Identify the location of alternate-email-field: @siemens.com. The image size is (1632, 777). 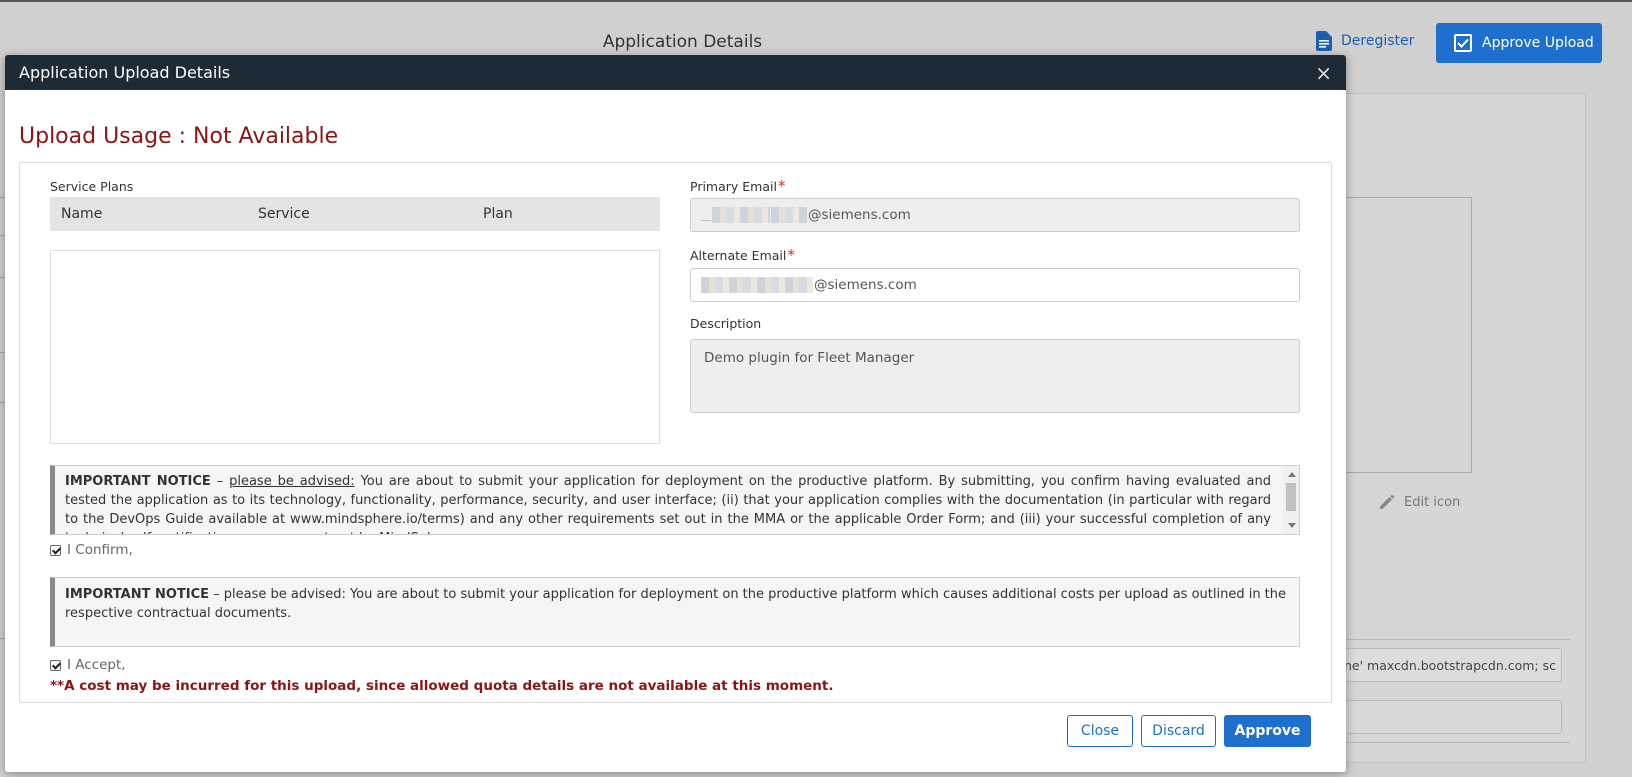
(995, 285).